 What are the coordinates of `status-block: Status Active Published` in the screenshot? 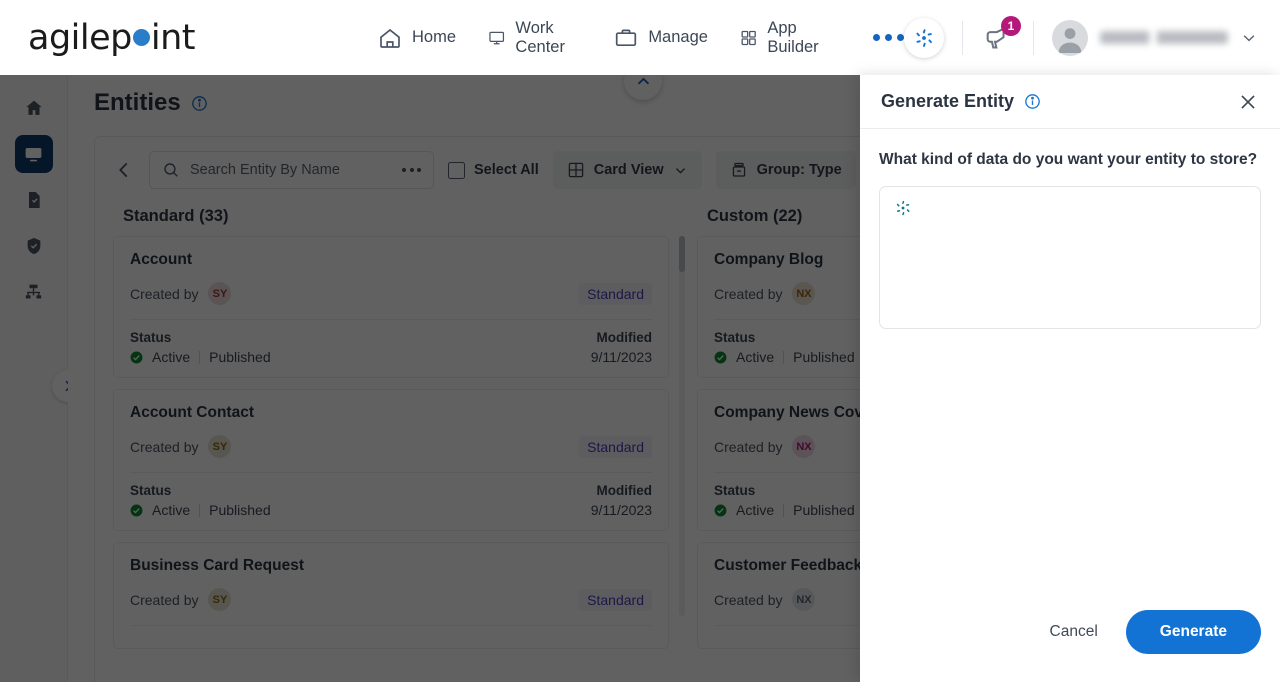 It's located at (784, 500).